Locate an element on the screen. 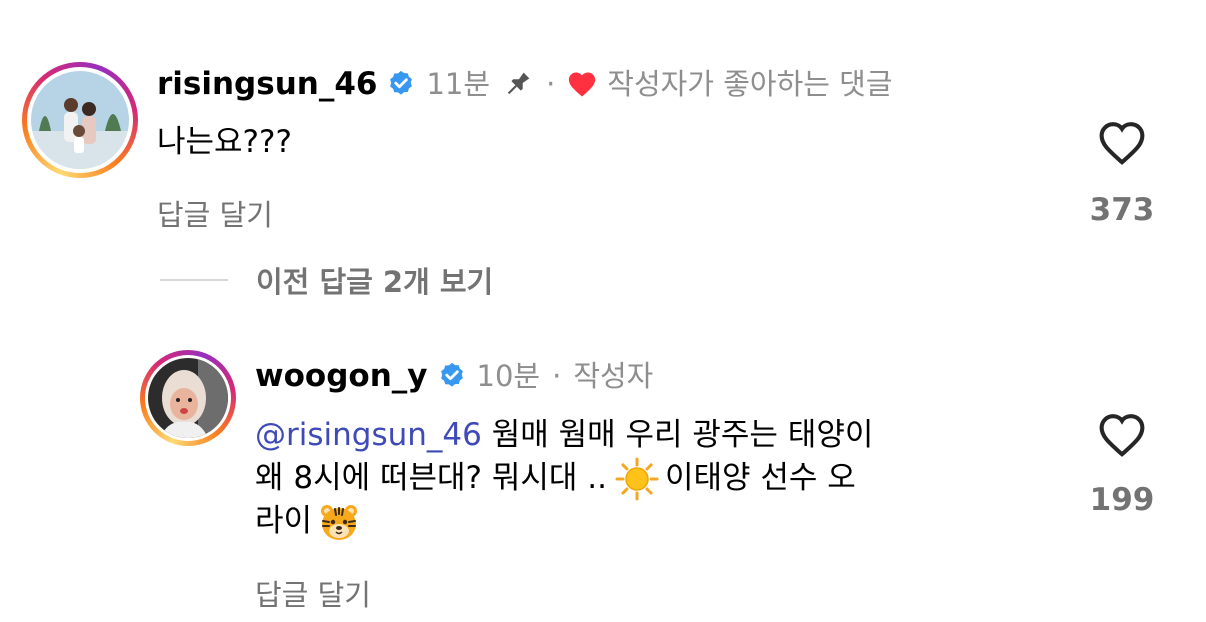 This screenshot has height=622, width=1206. timestamp: 11분 is located at coordinates (458, 83).